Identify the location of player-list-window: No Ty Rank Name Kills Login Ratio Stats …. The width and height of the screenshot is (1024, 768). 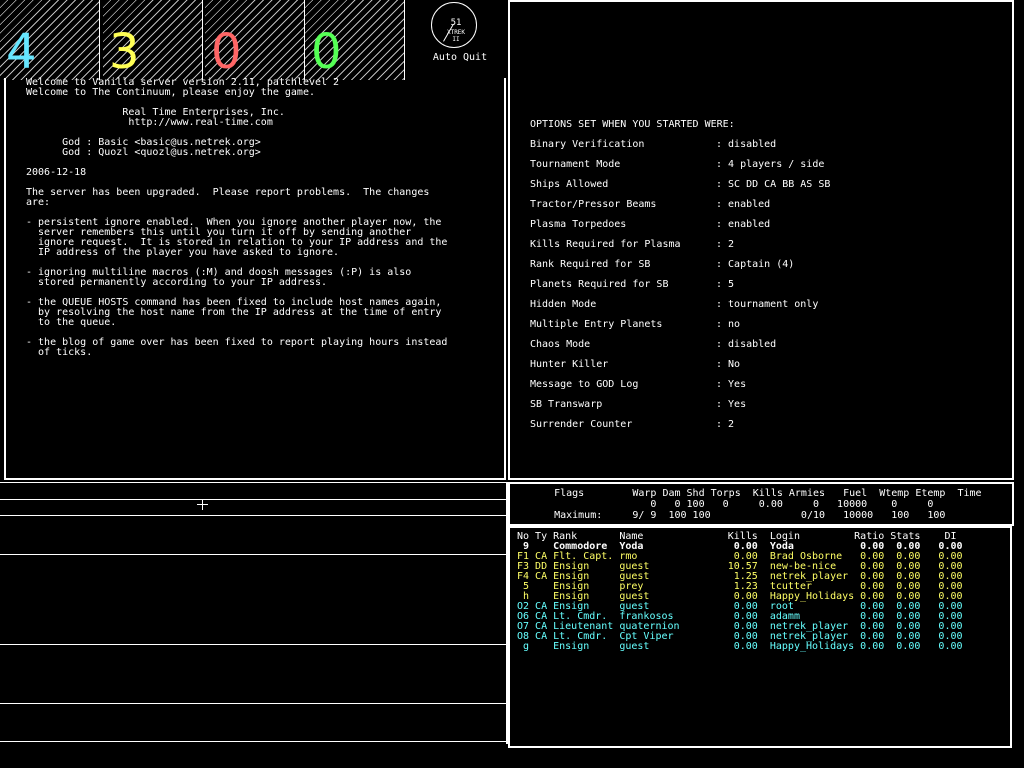
(760, 637).